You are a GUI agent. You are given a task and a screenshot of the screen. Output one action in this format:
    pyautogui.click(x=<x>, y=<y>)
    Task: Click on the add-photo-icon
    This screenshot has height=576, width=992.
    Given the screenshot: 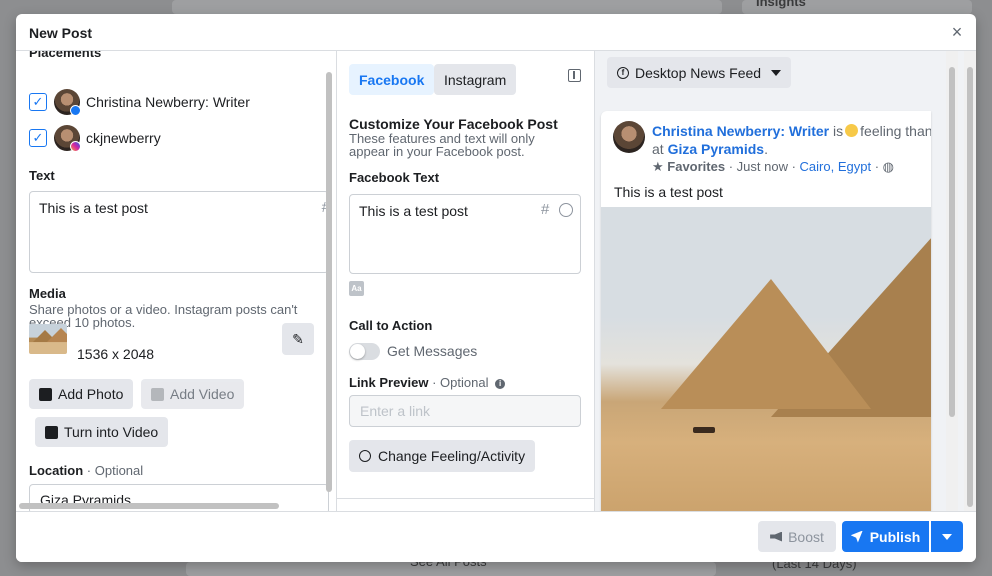 What is the action you would take?
    pyautogui.click(x=45, y=394)
    